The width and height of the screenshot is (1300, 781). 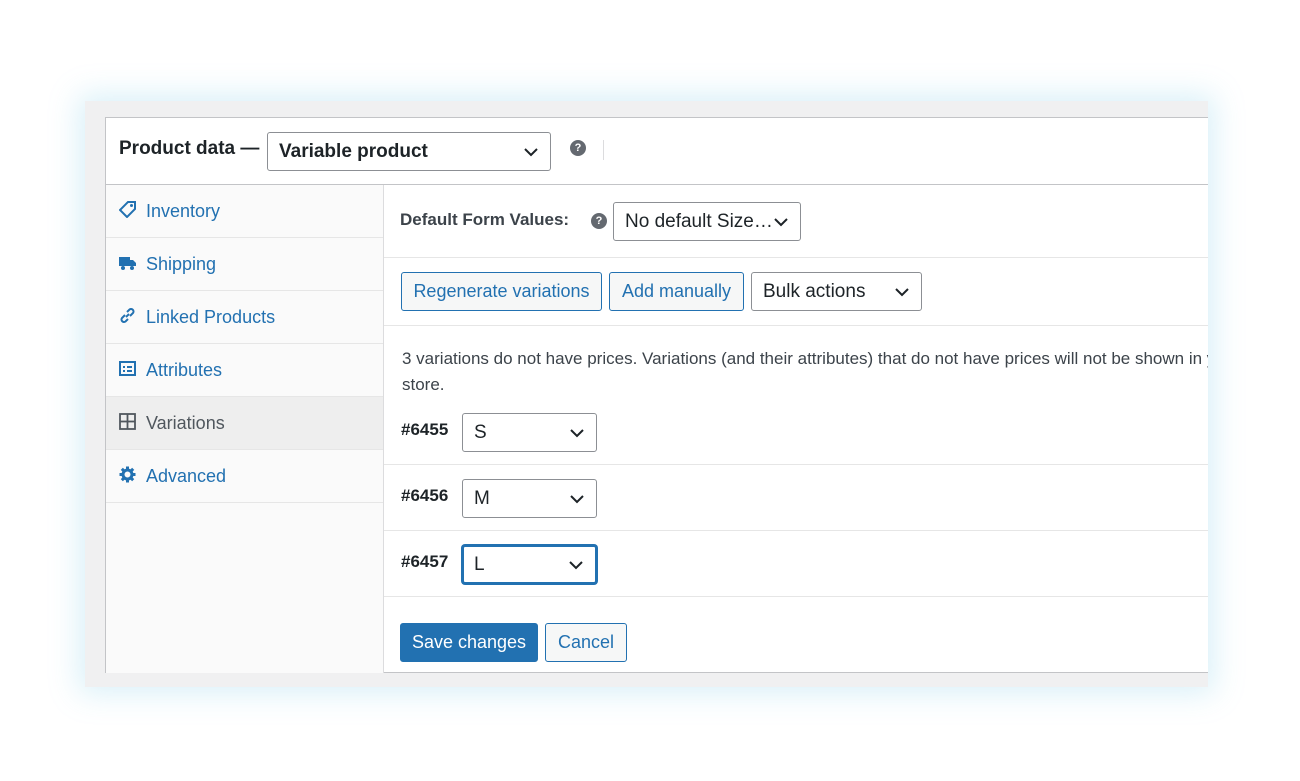 What do you see at coordinates (469, 642) in the screenshot?
I see `save-changes-button: Save changes` at bounding box center [469, 642].